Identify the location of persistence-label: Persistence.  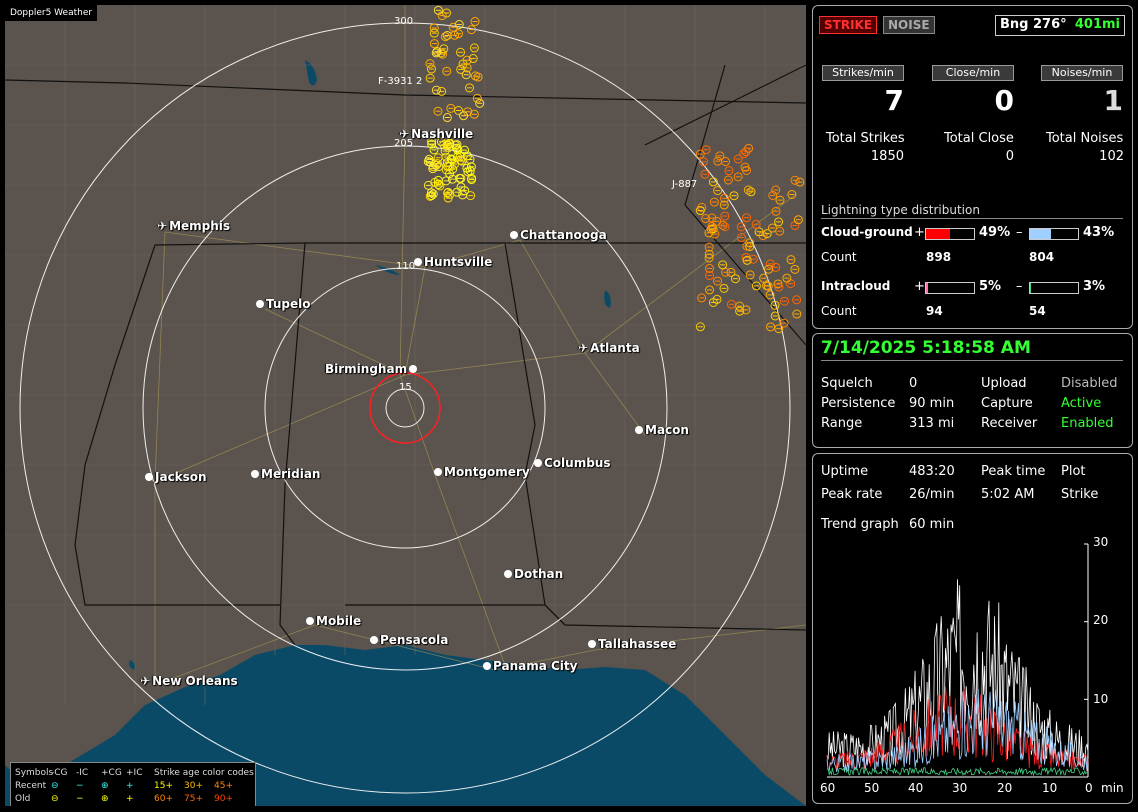
(858, 403).